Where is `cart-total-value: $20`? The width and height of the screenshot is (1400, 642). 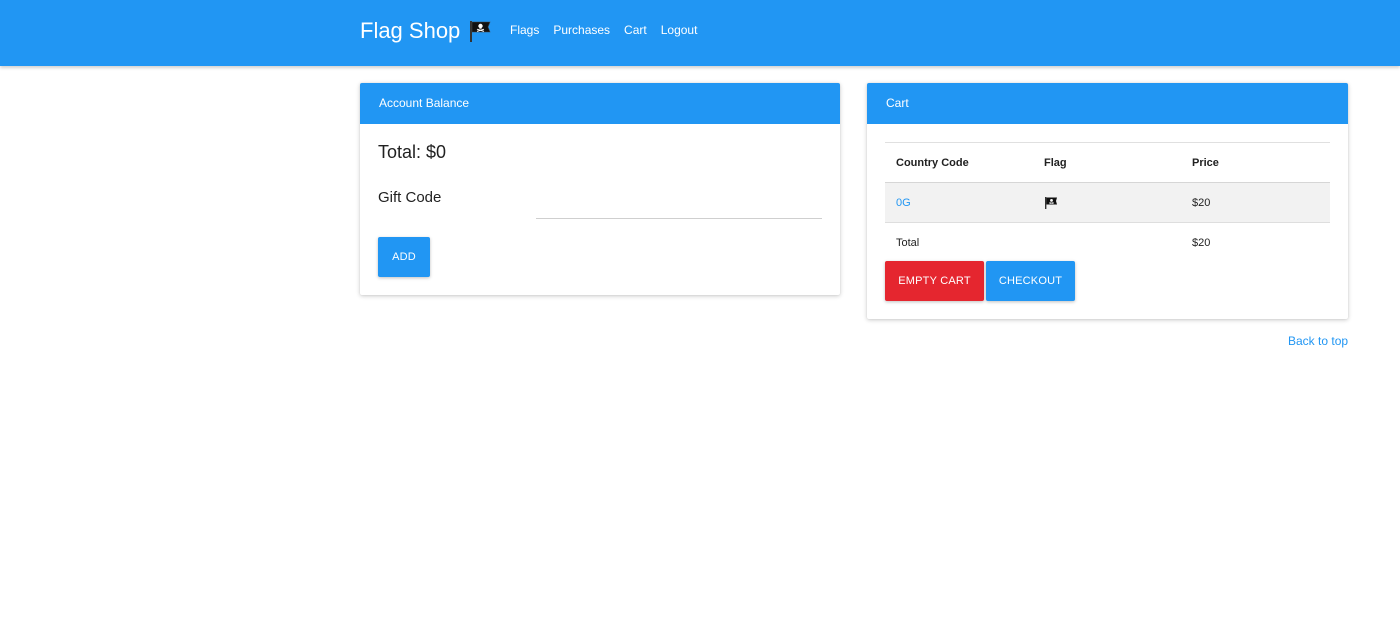 cart-total-value: $20 is located at coordinates (1201, 242).